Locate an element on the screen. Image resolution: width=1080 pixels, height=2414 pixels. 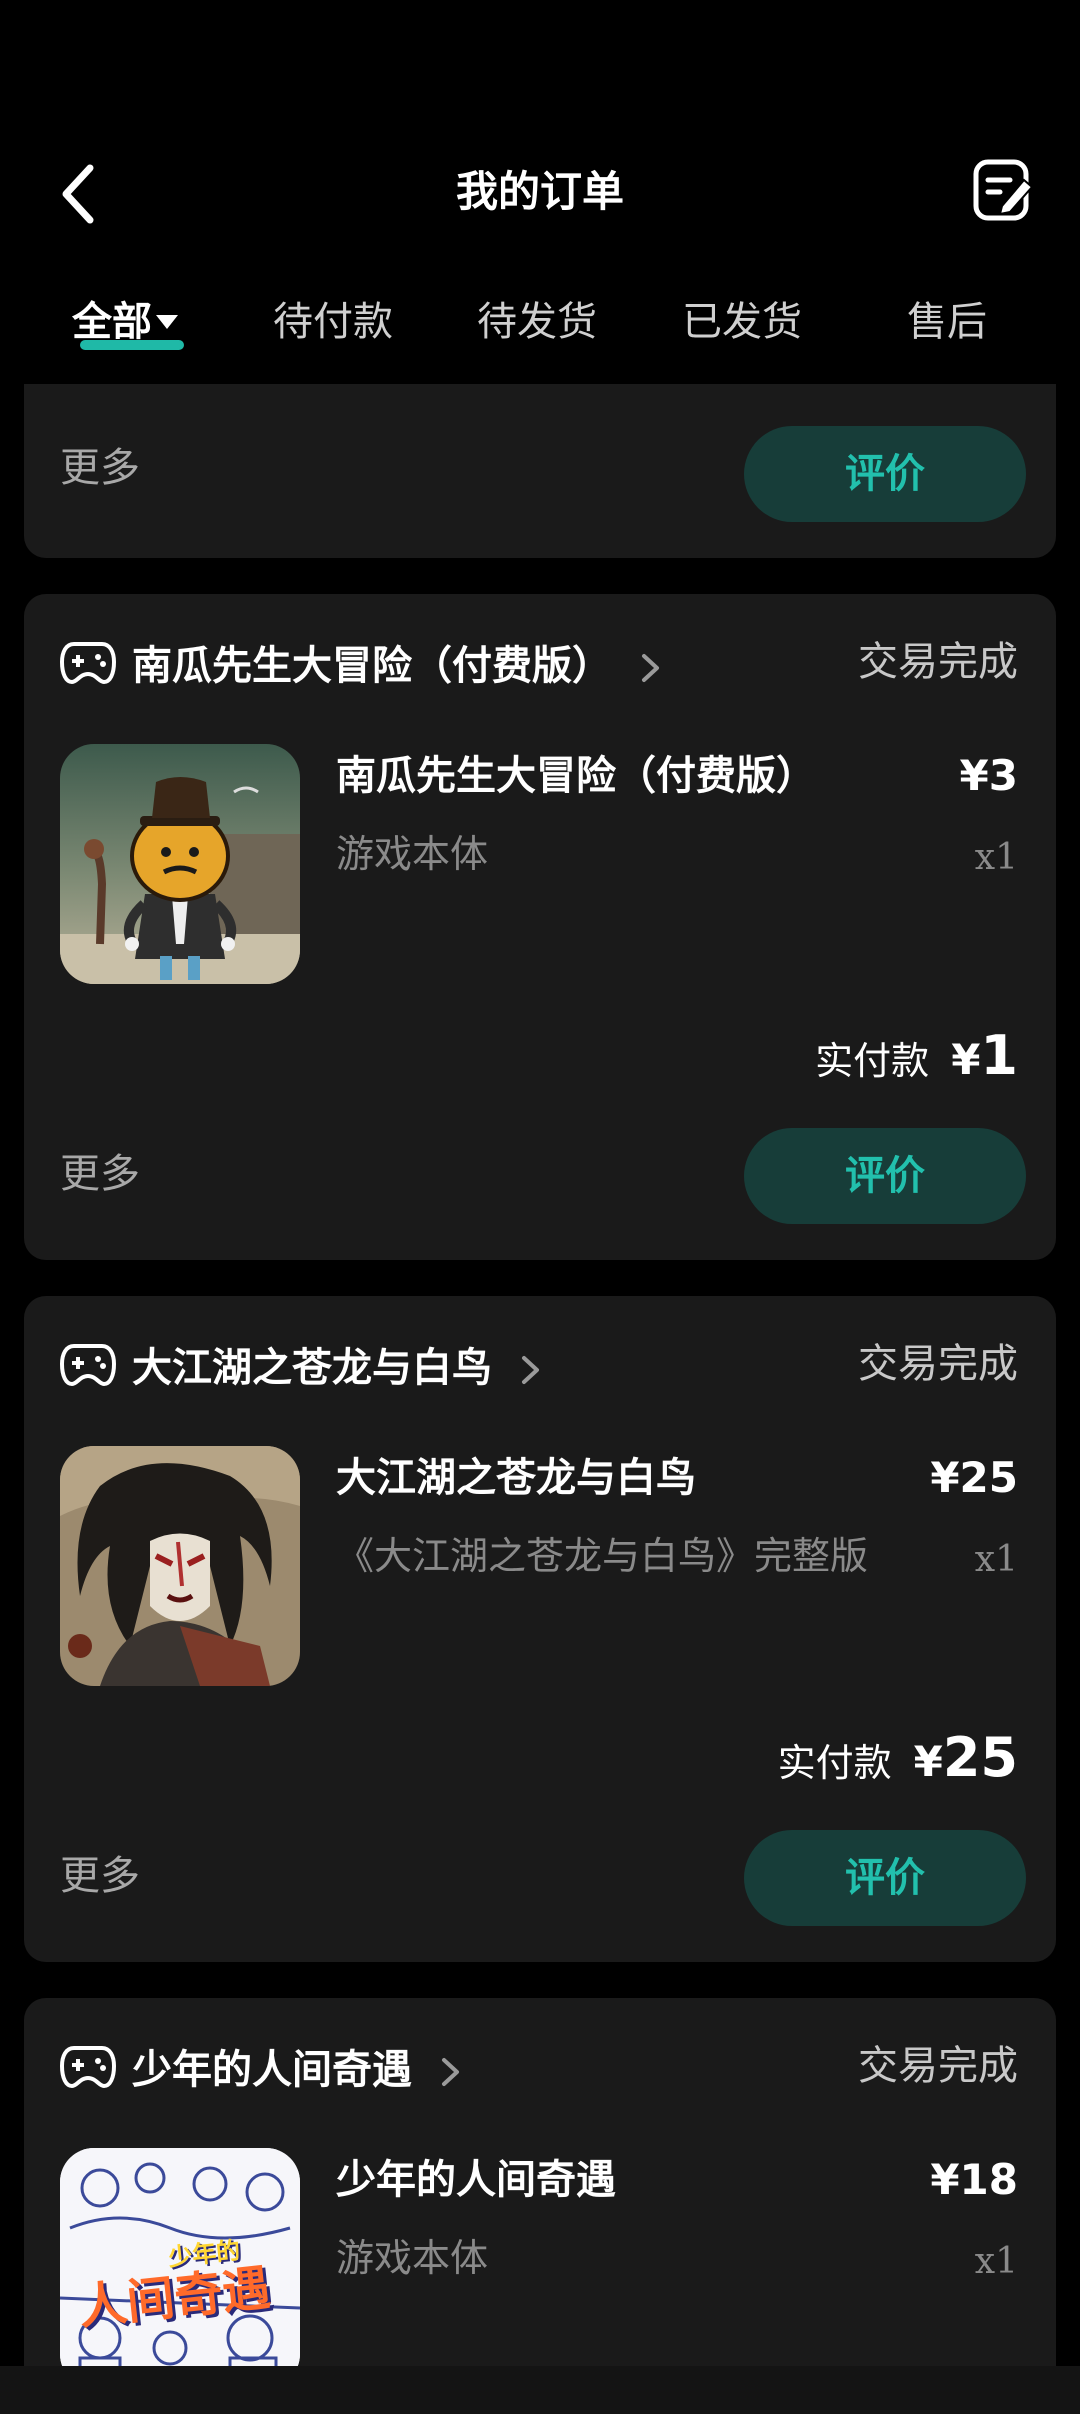
product-title: 南瓜先生大冒险（付费版） is located at coordinates (576, 776).